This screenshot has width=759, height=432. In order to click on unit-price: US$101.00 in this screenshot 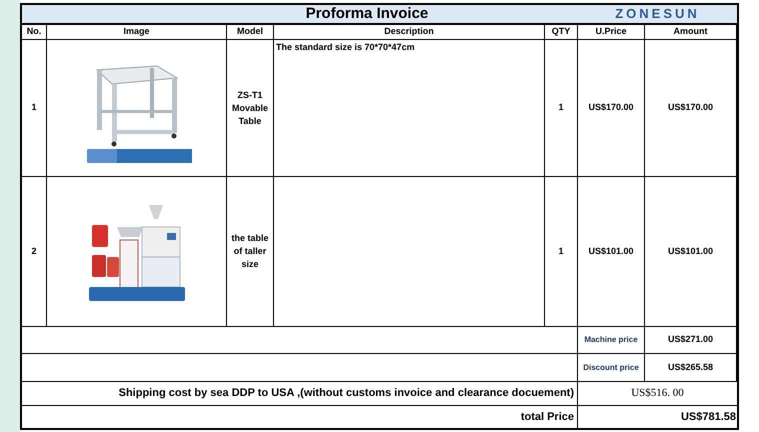, I will do `click(611, 251)`.